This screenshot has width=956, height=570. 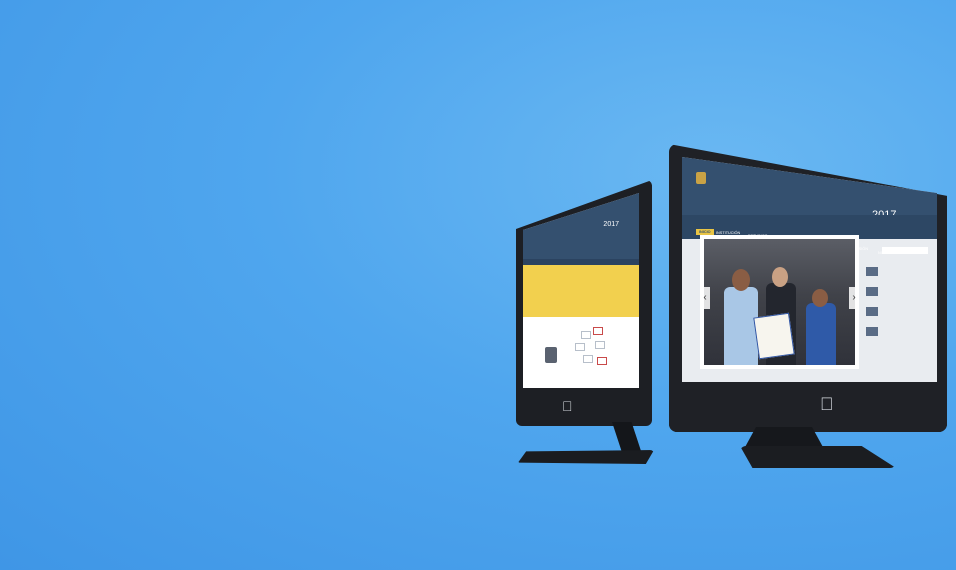 What do you see at coordinates (584, 407) in the screenshot?
I see `left-monitor-chin` at bounding box center [584, 407].